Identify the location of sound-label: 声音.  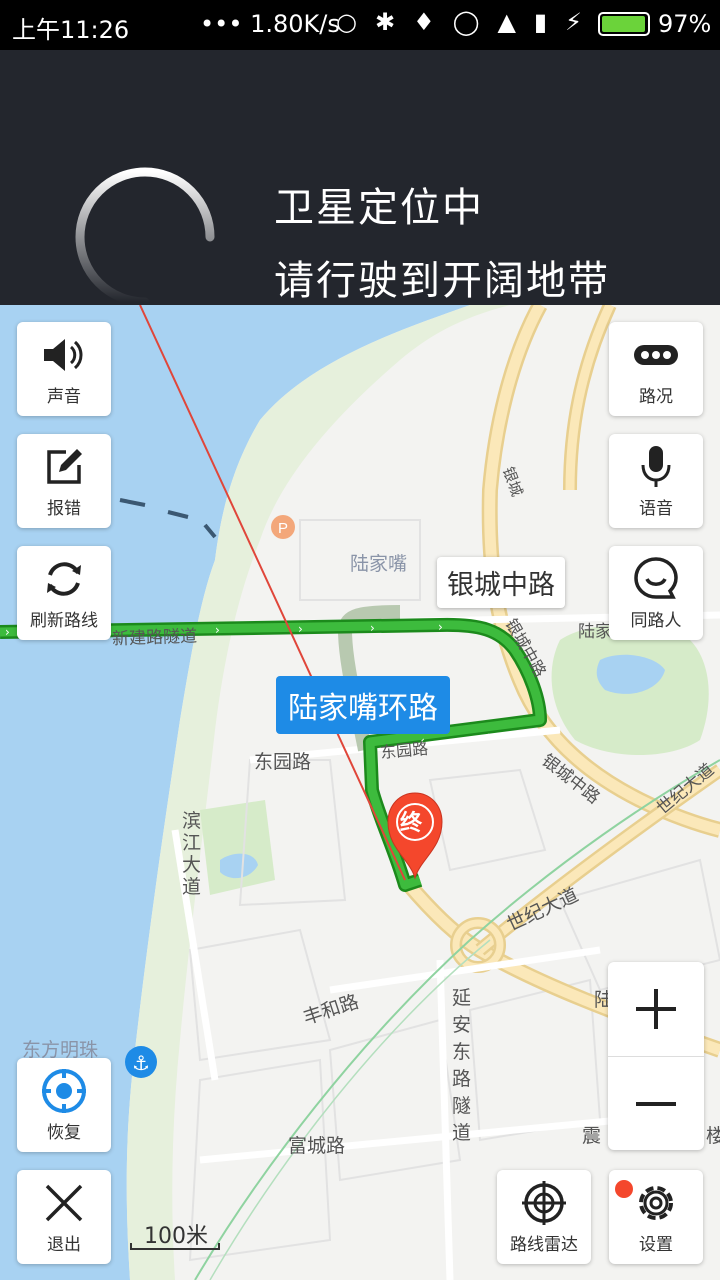
(64, 396).